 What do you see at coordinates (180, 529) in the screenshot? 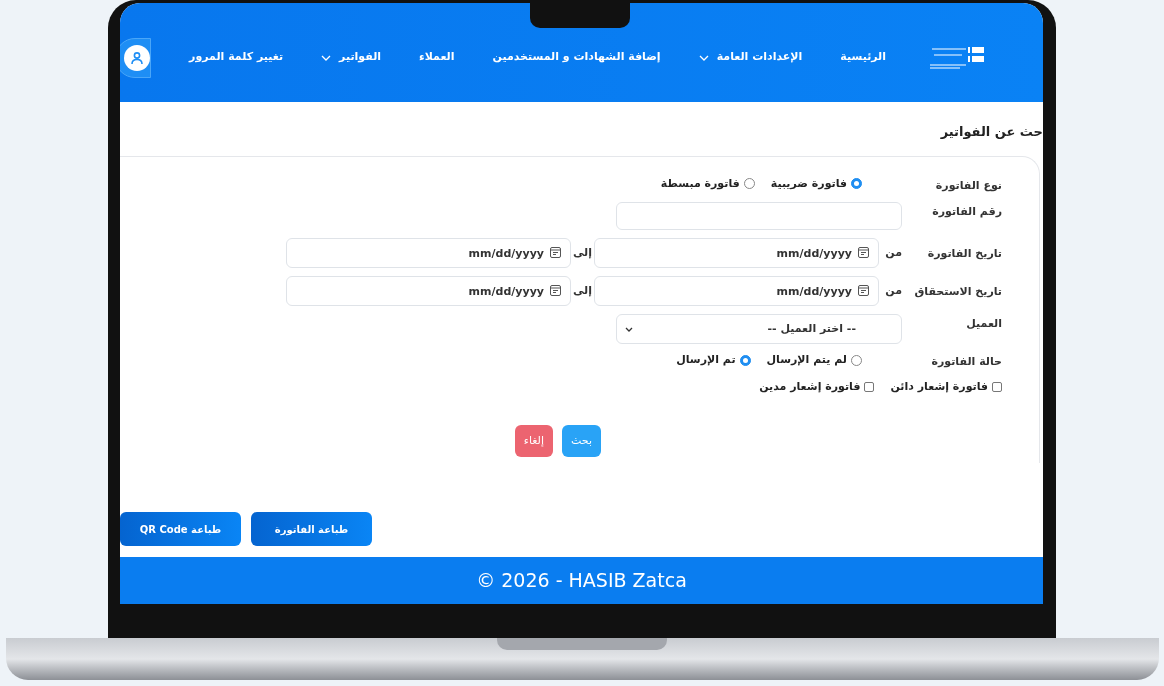
I see `print-button: طباعة QR Code` at bounding box center [180, 529].